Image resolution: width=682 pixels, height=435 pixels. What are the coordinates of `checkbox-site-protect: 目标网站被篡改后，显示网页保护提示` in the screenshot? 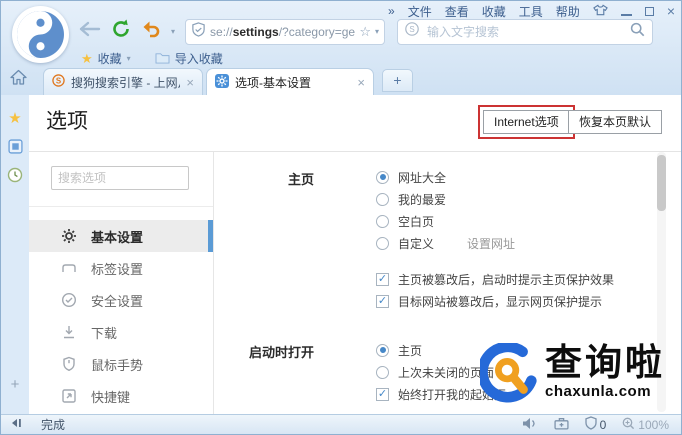 It's located at (495, 301).